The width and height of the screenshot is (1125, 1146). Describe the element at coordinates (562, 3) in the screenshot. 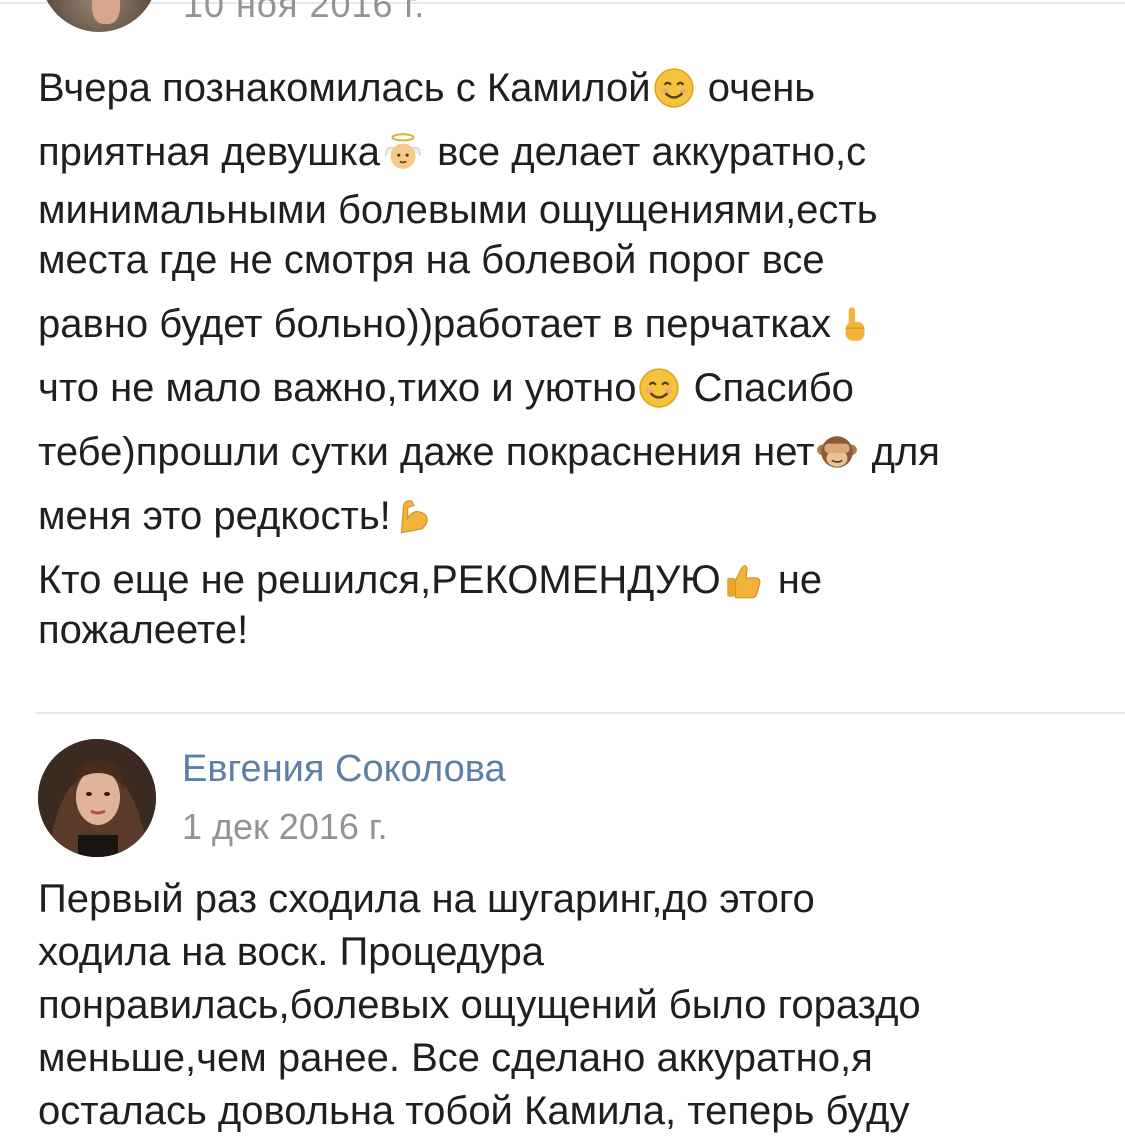

I see `top-divider` at that location.